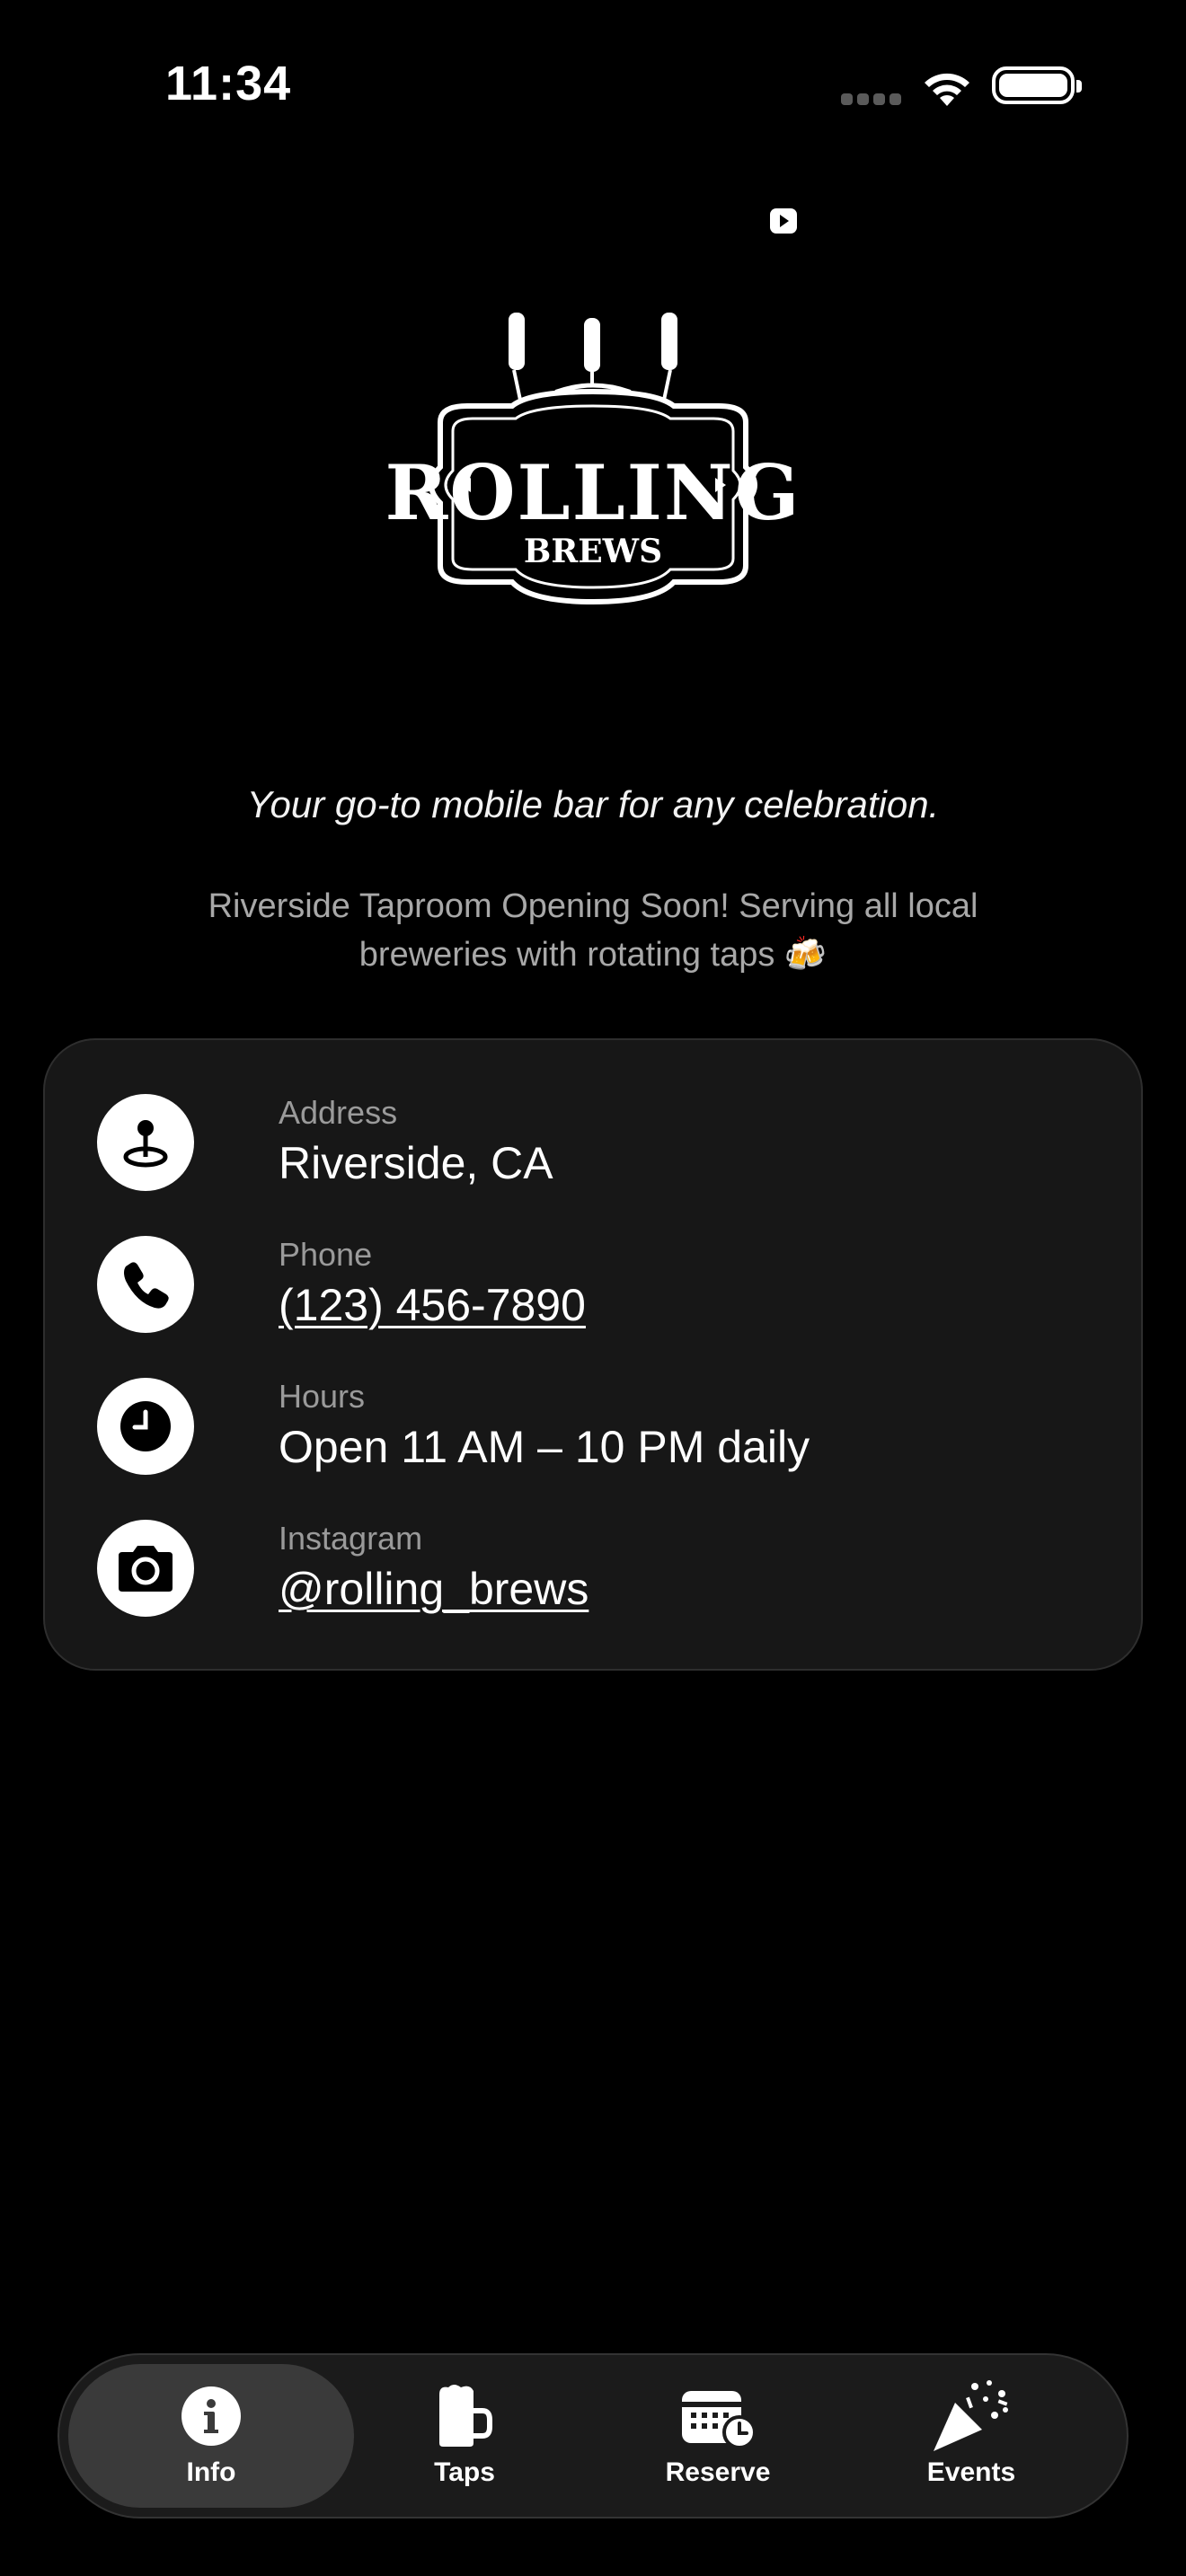 The height and width of the screenshot is (2576, 1186). What do you see at coordinates (971, 2472) in the screenshot?
I see `tab-events-label: Events` at bounding box center [971, 2472].